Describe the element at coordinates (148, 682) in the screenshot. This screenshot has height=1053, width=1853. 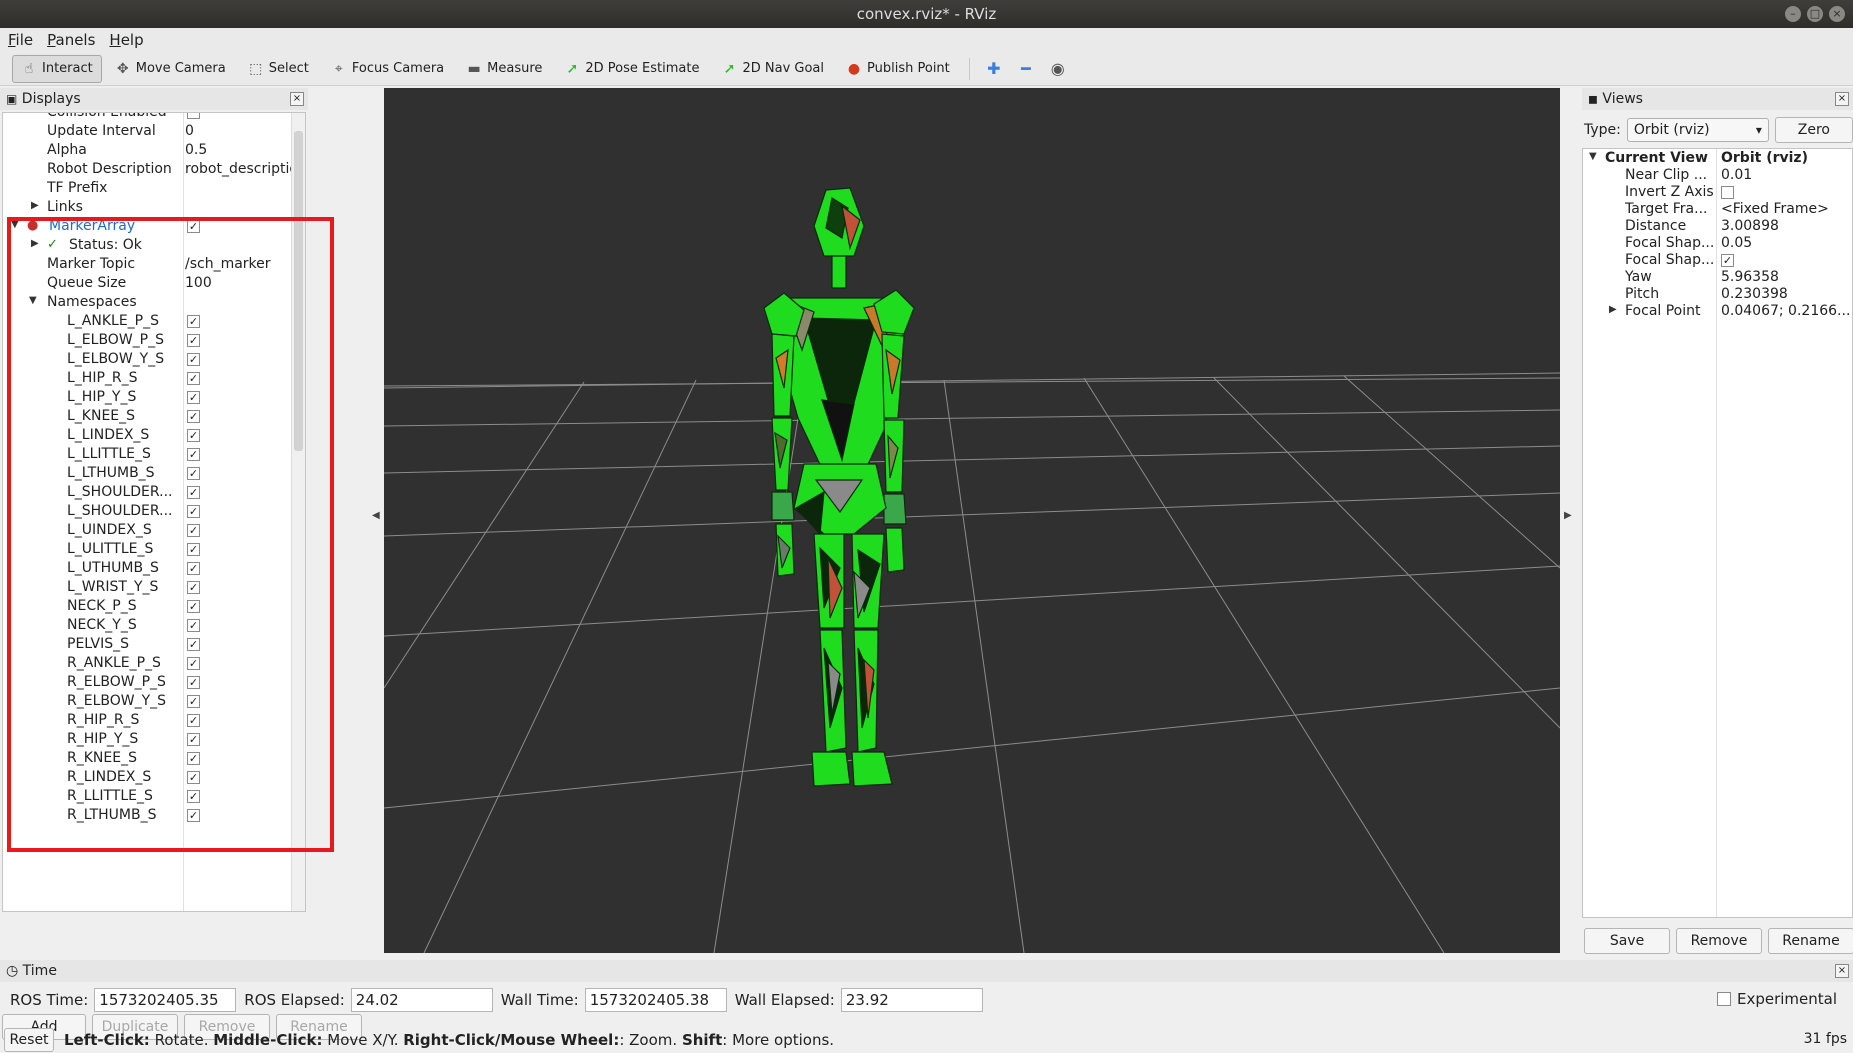
I see `namespace-row: R_ELBOW_P_S ✓` at that location.